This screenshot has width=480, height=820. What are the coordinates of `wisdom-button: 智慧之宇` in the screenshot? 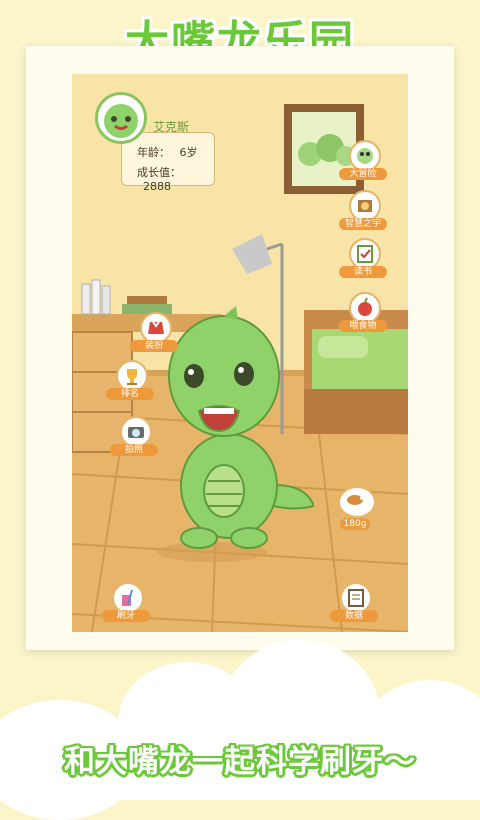 It's located at (363, 212).